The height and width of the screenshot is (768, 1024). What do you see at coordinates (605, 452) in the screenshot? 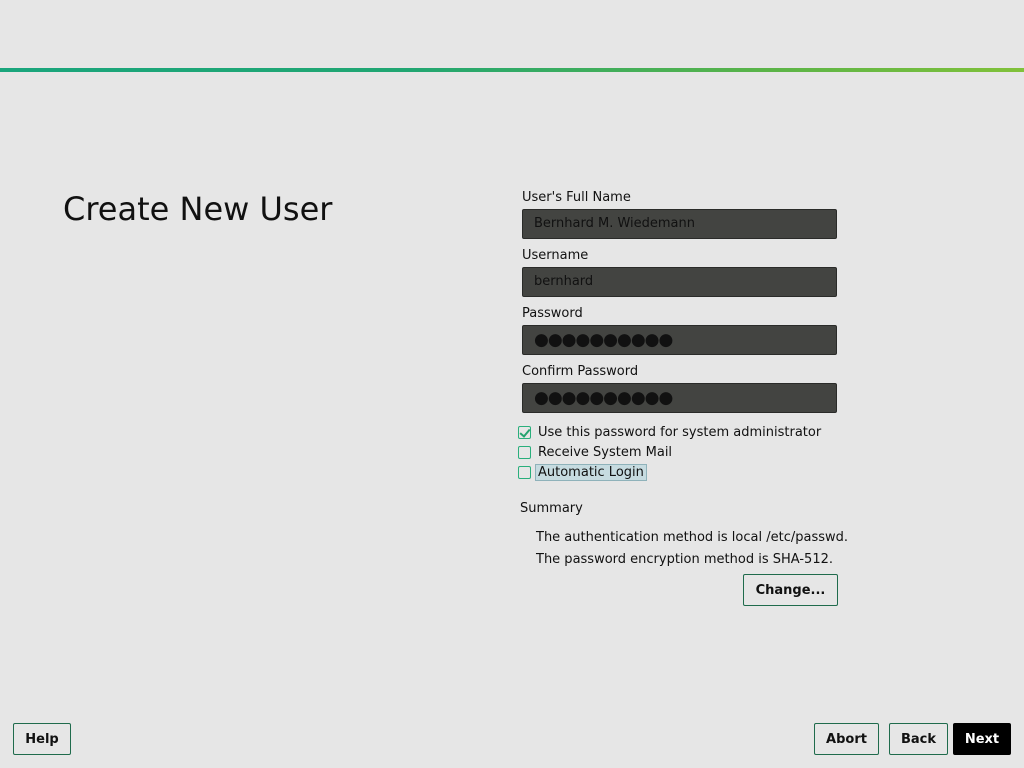
I see `system-mail-label: Receive System Mail` at bounding box center [605, 452].